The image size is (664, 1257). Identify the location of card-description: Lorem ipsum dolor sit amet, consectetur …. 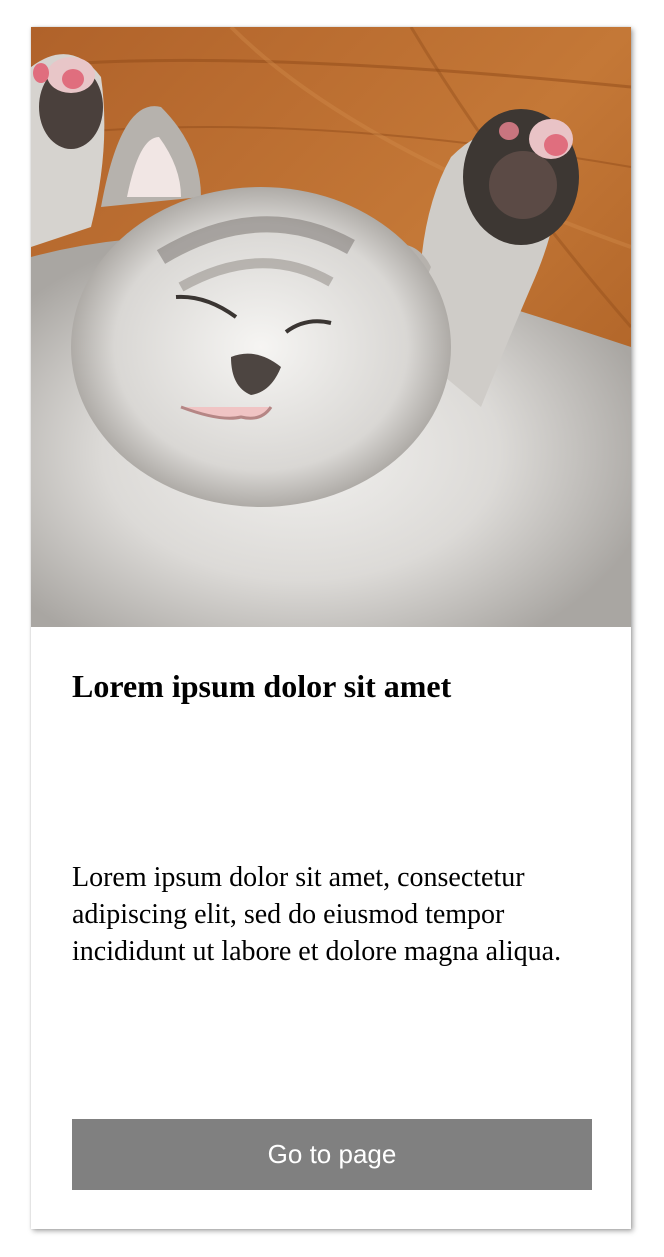
(317, 914).